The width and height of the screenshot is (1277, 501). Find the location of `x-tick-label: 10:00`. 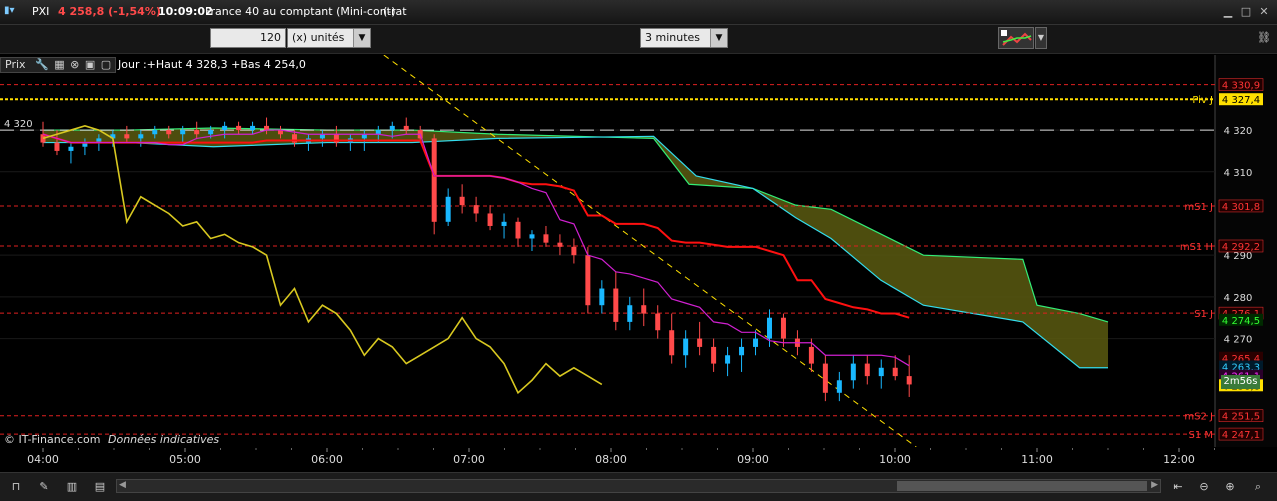

x-tick-label: 10:00 is located at coordinates (895, 459).